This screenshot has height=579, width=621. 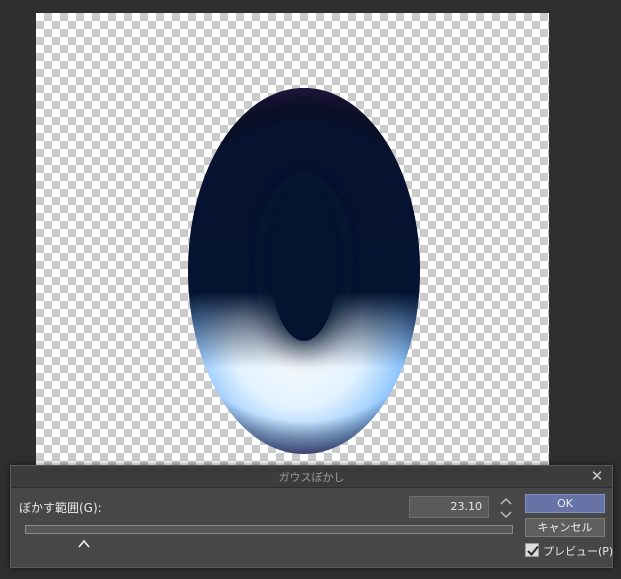 I want to click on close-icon: ✕, so click(x=597, y=476).